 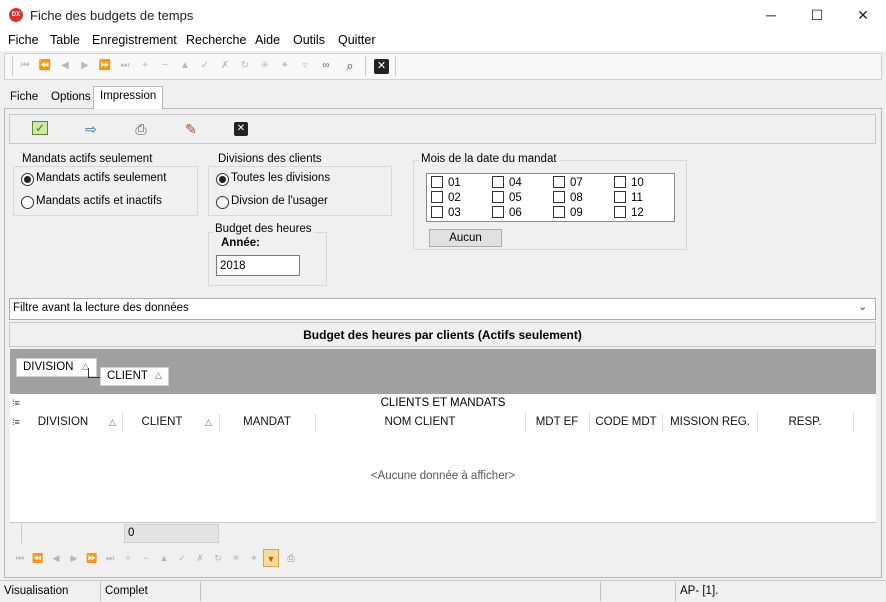 I want to click on brush-icon: ✎, so click(x=191, y=129).